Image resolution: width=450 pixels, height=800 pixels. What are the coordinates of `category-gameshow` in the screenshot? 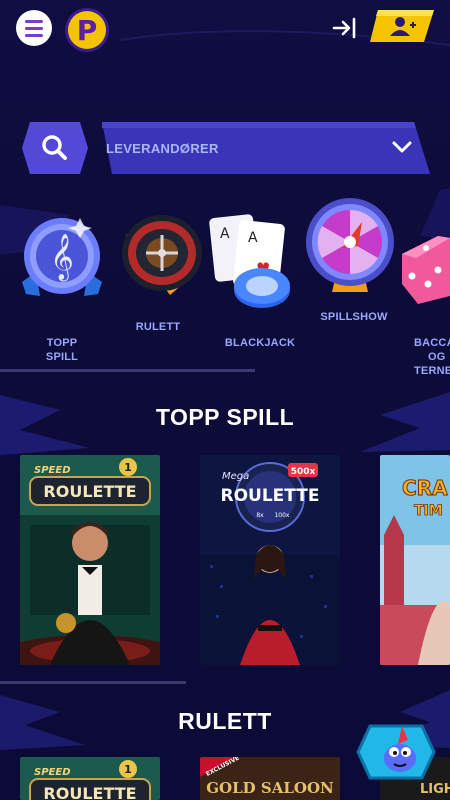 It's located at (350, 246).